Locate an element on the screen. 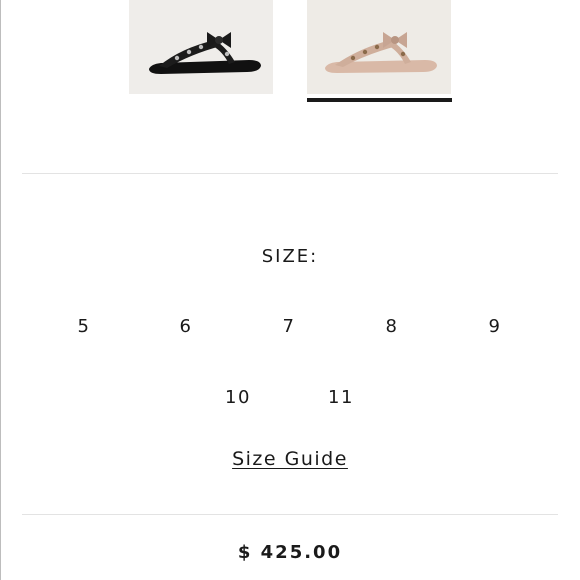 The width and height of the screenshot is (580, 580). left-edge-border is located at coordinates (0, 290).